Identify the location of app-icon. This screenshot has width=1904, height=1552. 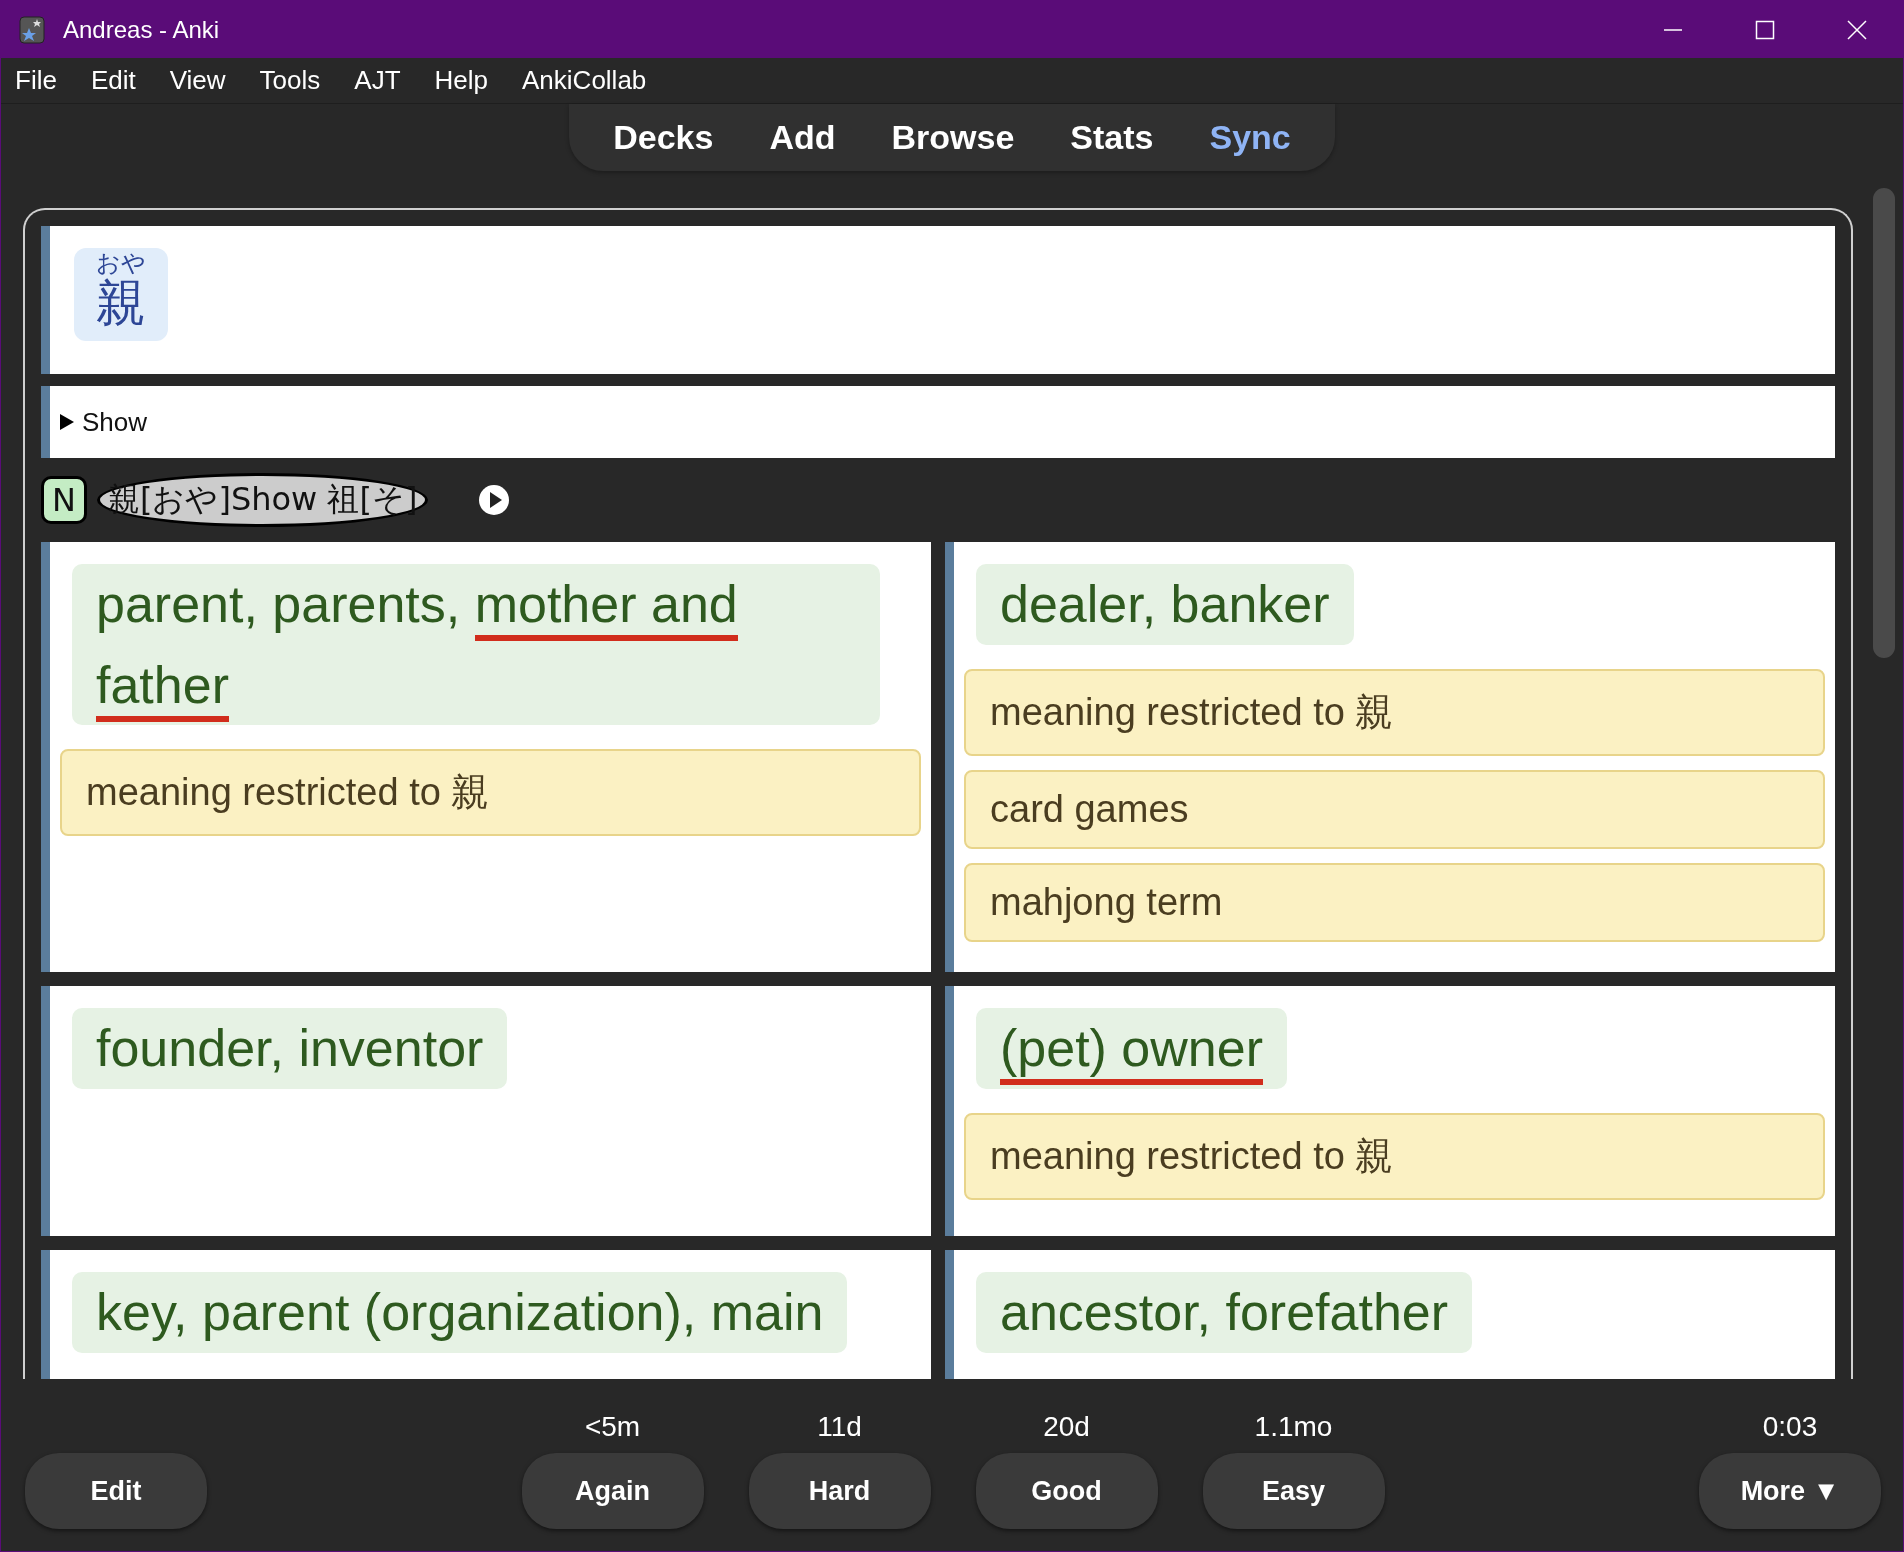
(32, 29).